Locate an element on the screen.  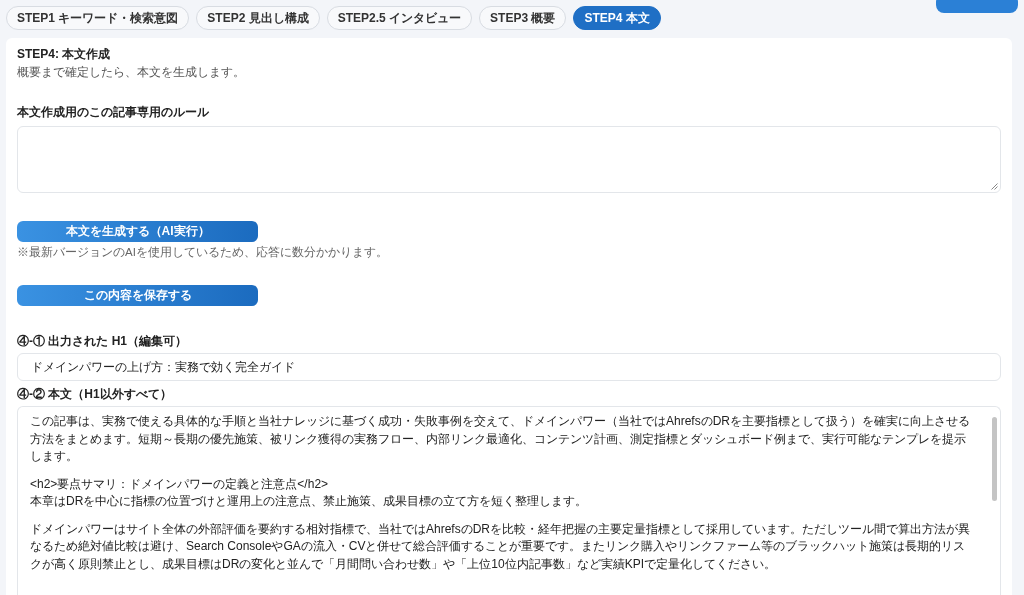
body-paragraph: <h2>要点サマリ：ドメインパワーの定義と注意点</h2> is located at coordinates (180, 484).